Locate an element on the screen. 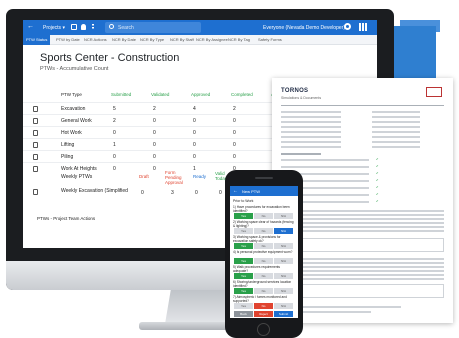 This screenshot has width=459, height=338. search-icon is located at coordinates (111, 26).